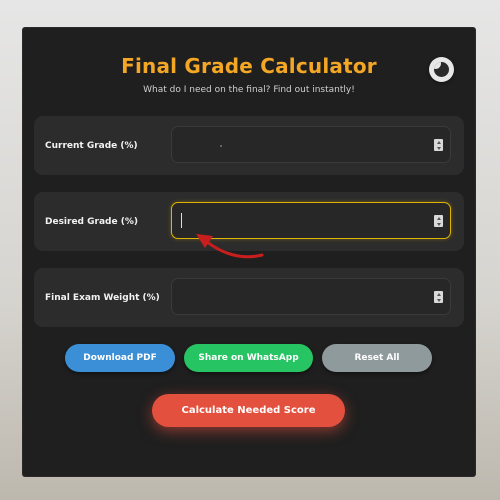 The width and height of the screenshot is (500, 500). Describe the element at coordinates (438, 221) in the screenshot. I see `desired-grade-spinner` at that location.